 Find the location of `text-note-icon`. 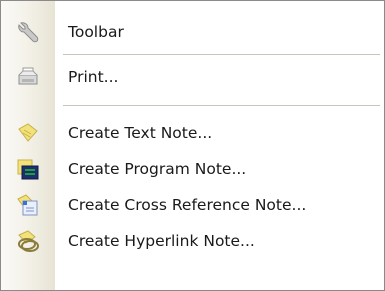

text-note-icon is located at coordinates (28, 133).